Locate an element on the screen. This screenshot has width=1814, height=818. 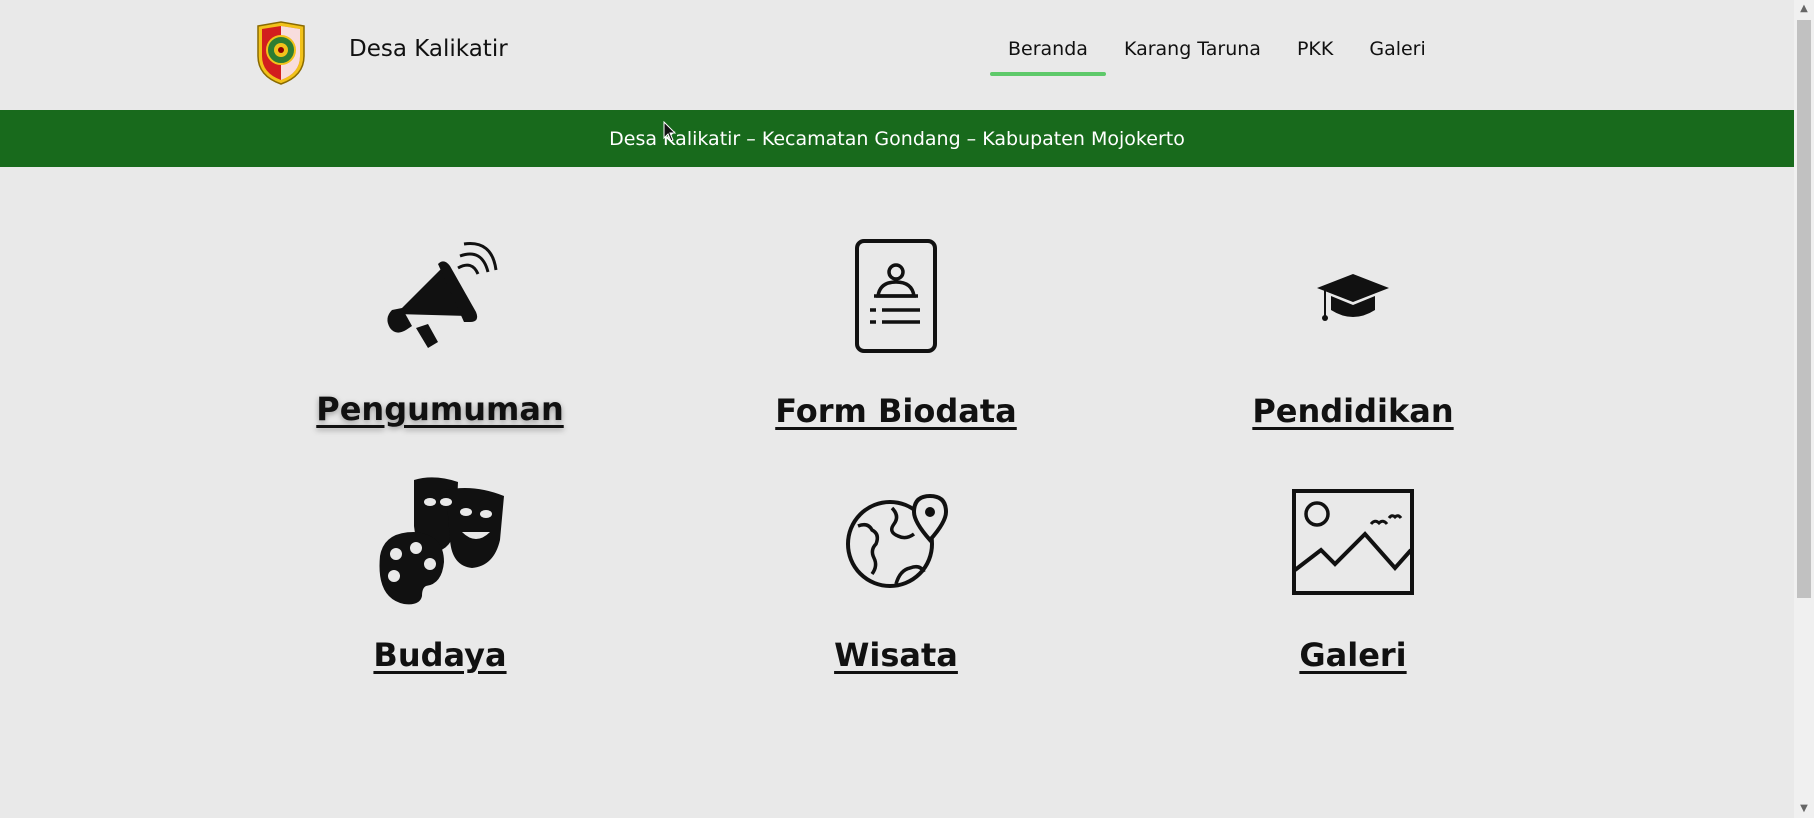
menu-label-pendidikan: Pendidikan is located at coordinates (1353, 411).